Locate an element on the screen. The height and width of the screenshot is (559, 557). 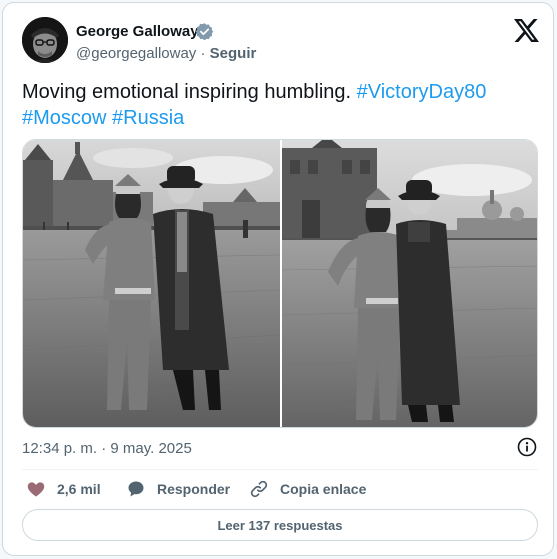
reply-label: Responder is located at coordinates (194, 489).